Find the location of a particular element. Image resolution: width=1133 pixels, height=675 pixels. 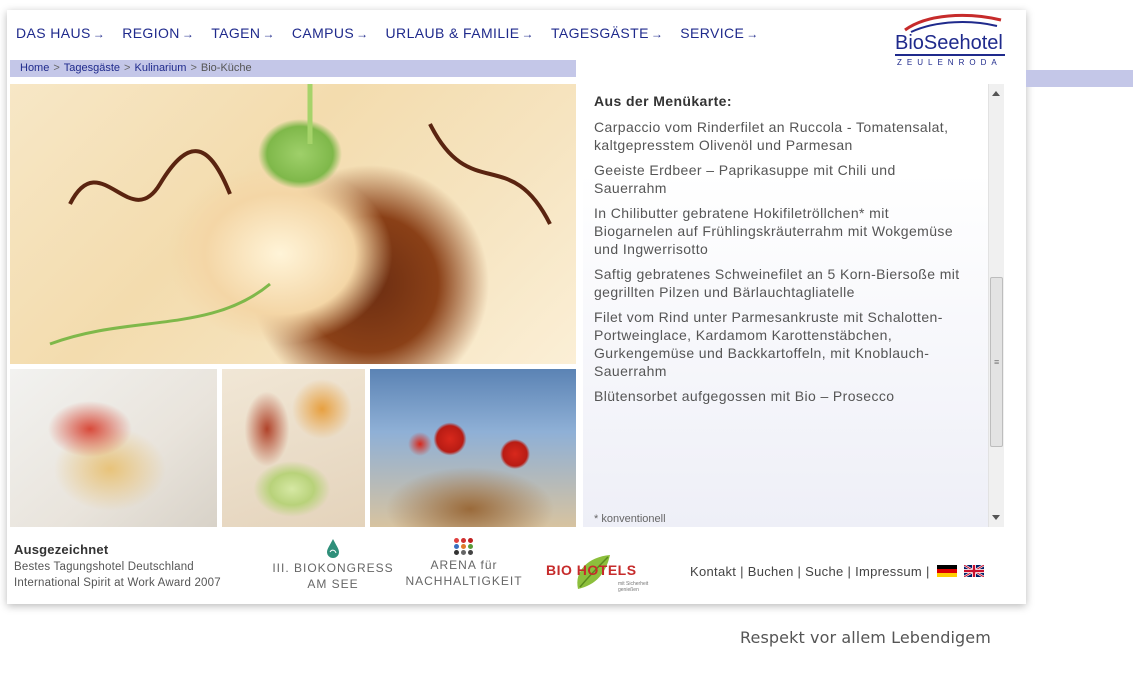

arena-line-1: ARENA für is located at coordinates (464, 565).